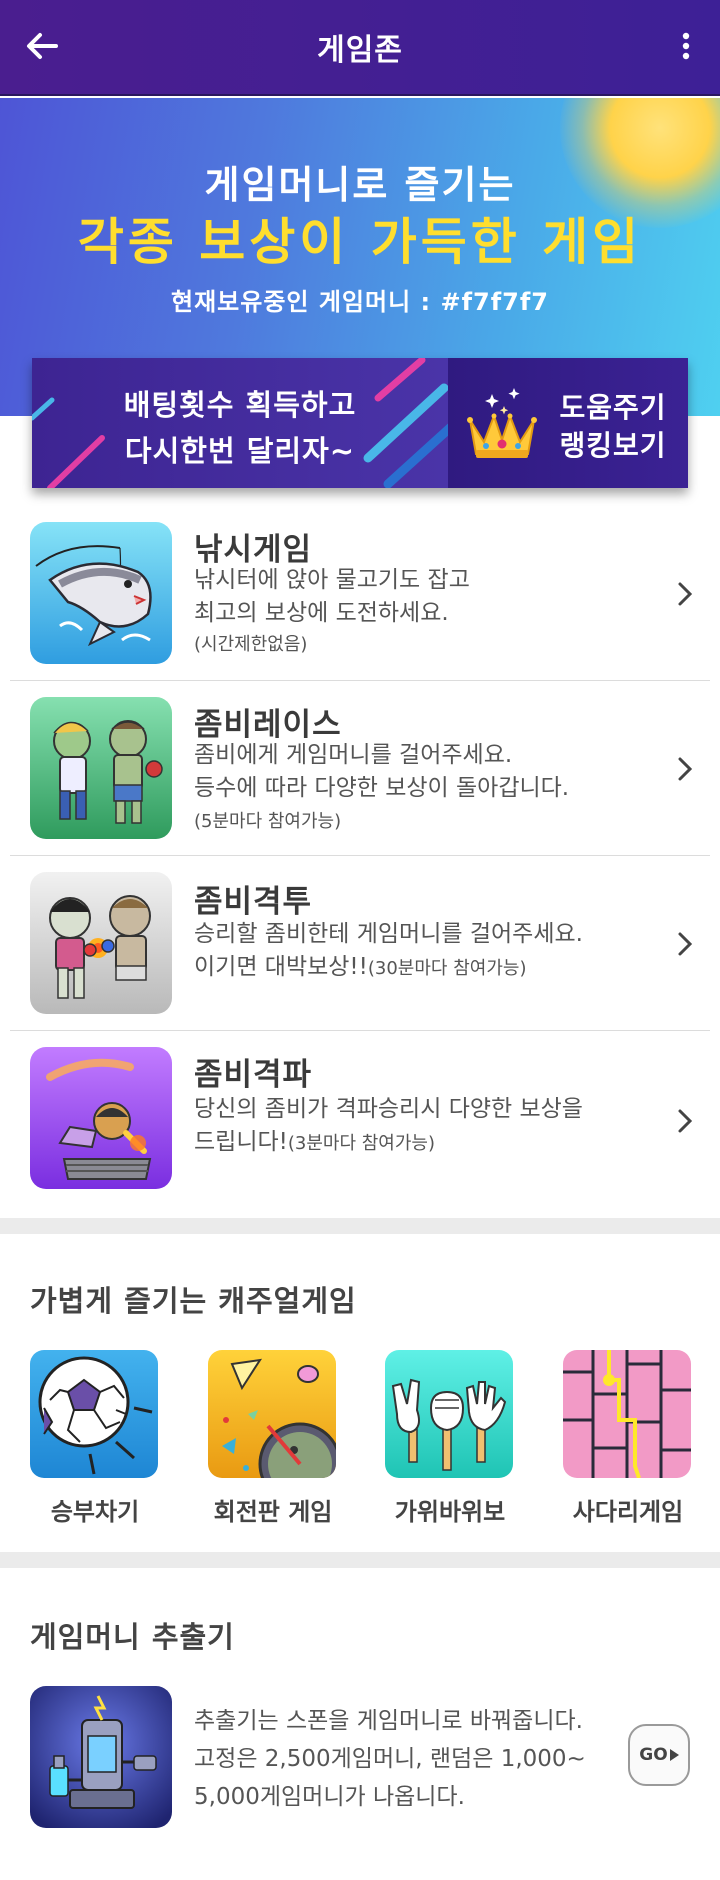 The height and width of the screenshot is (1880, 720). Describe the element at coordinates (268, 821) in the screenshot. I see `game-note: (5분마다 참여가능)` at that location.